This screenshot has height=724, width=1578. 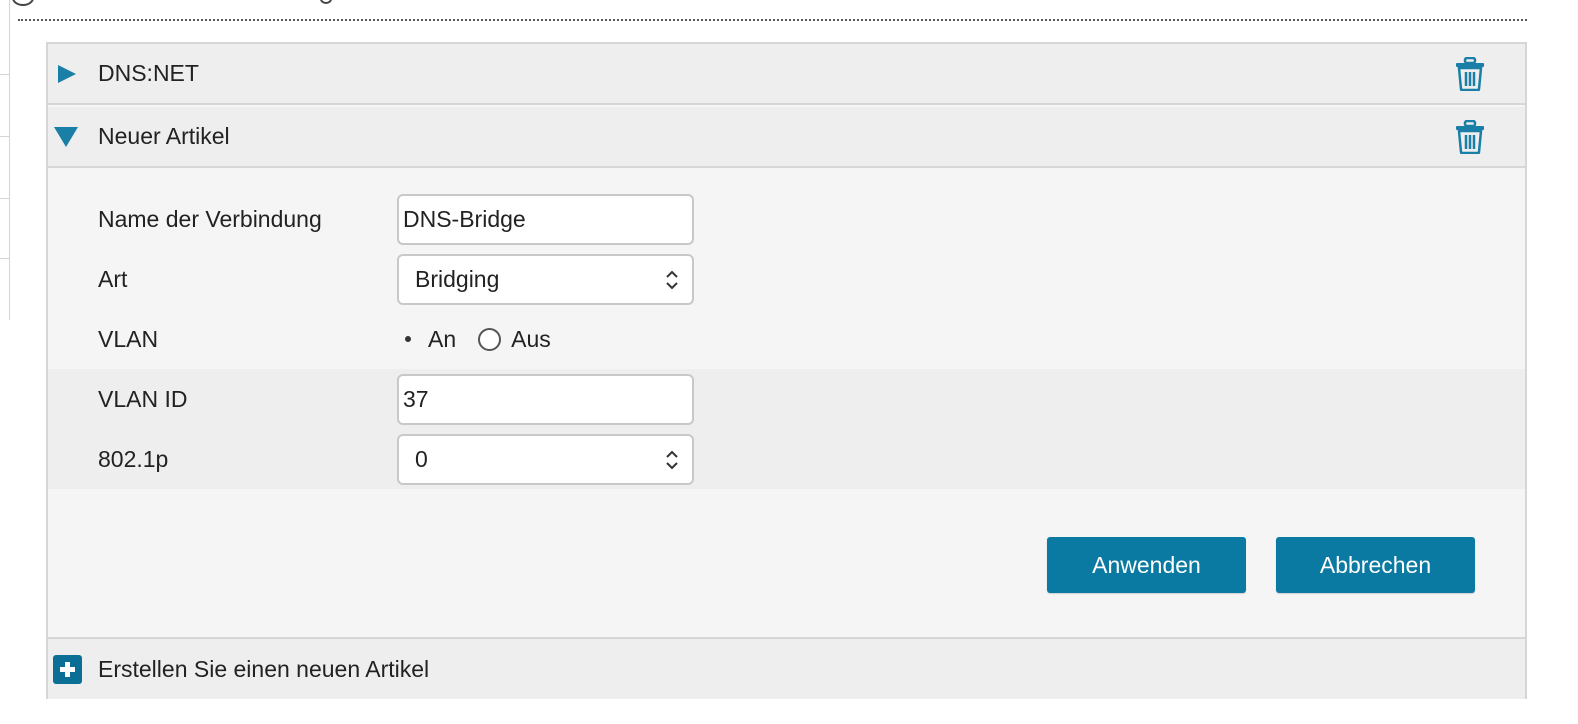 I want to click on type-select: Bridging, so click(x=545, y=279).